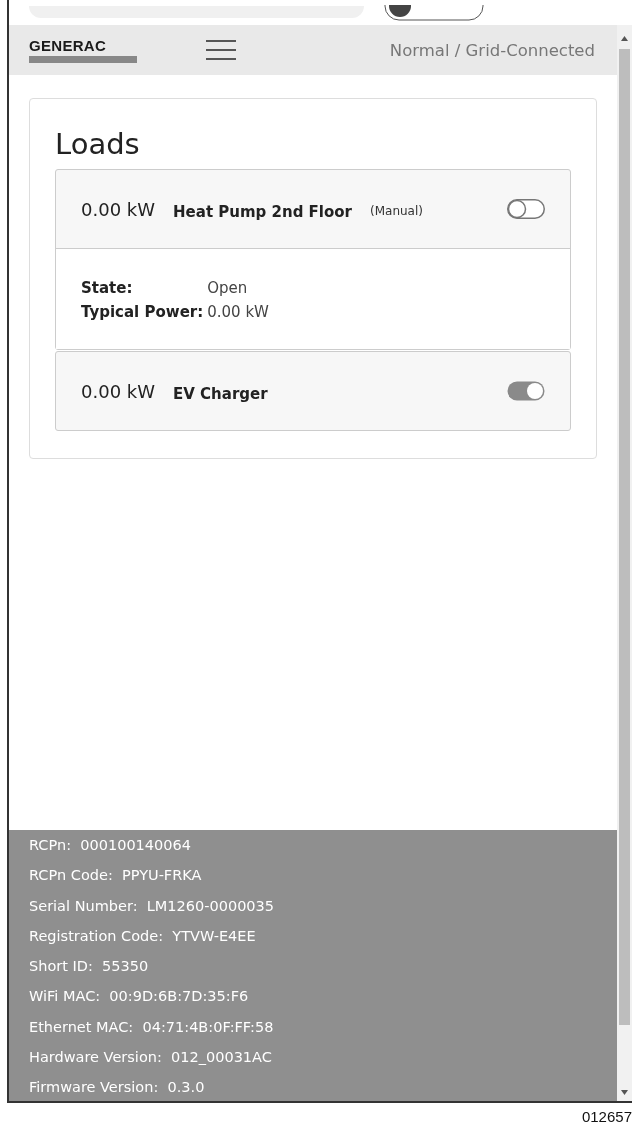 This screenshot has width=632, height=1126. What do you see at coordinates (396, 211) in the screenshot?
I see `mode-label: (Manual)` at bounding box center [396, 211].